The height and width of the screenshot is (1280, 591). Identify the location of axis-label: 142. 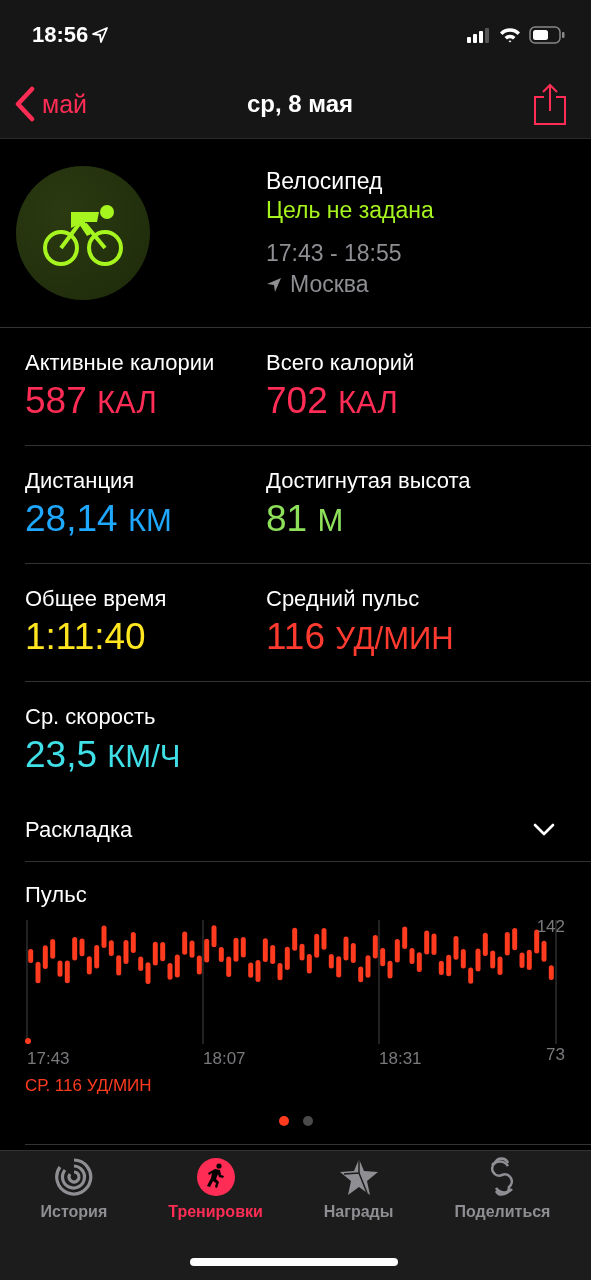
(550, 926).